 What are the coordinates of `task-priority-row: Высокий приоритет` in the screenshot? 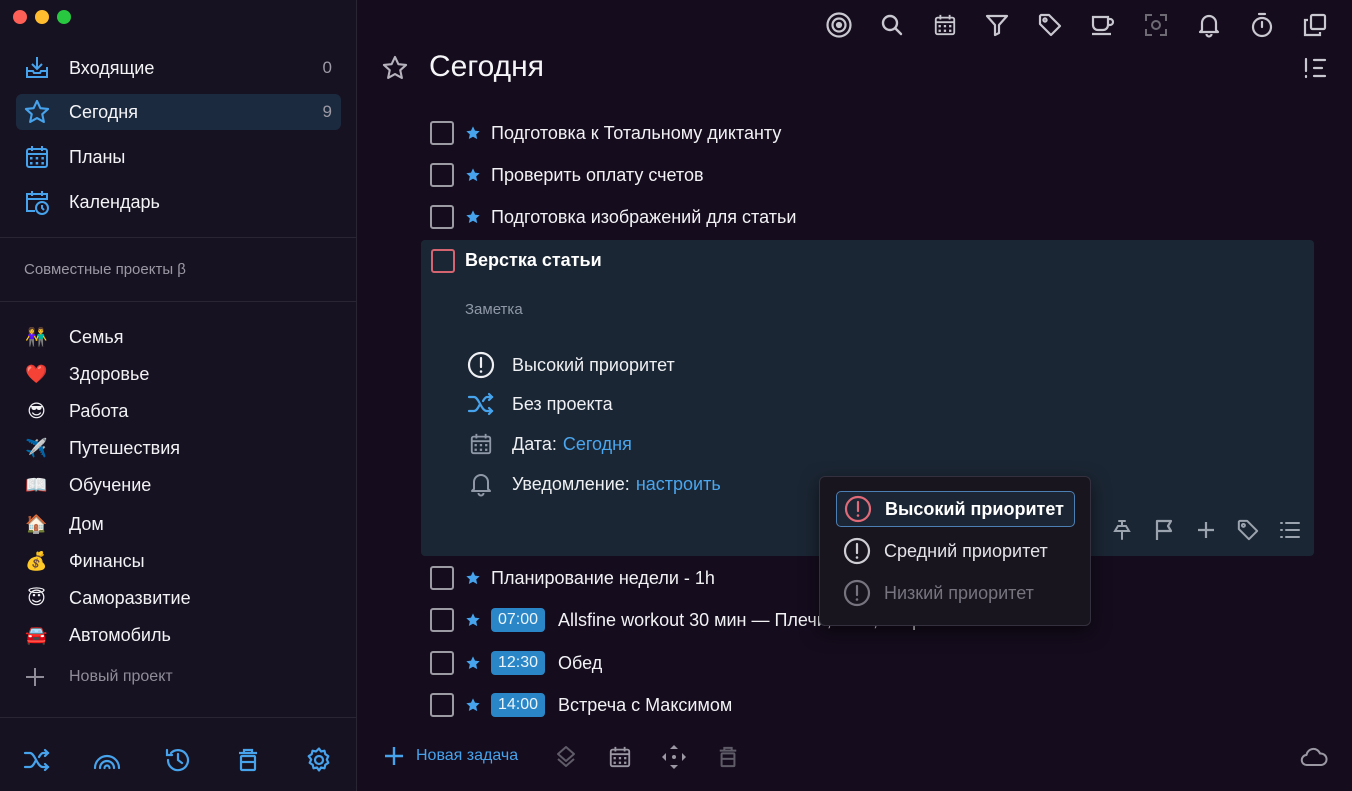 It's located at (570, 365).